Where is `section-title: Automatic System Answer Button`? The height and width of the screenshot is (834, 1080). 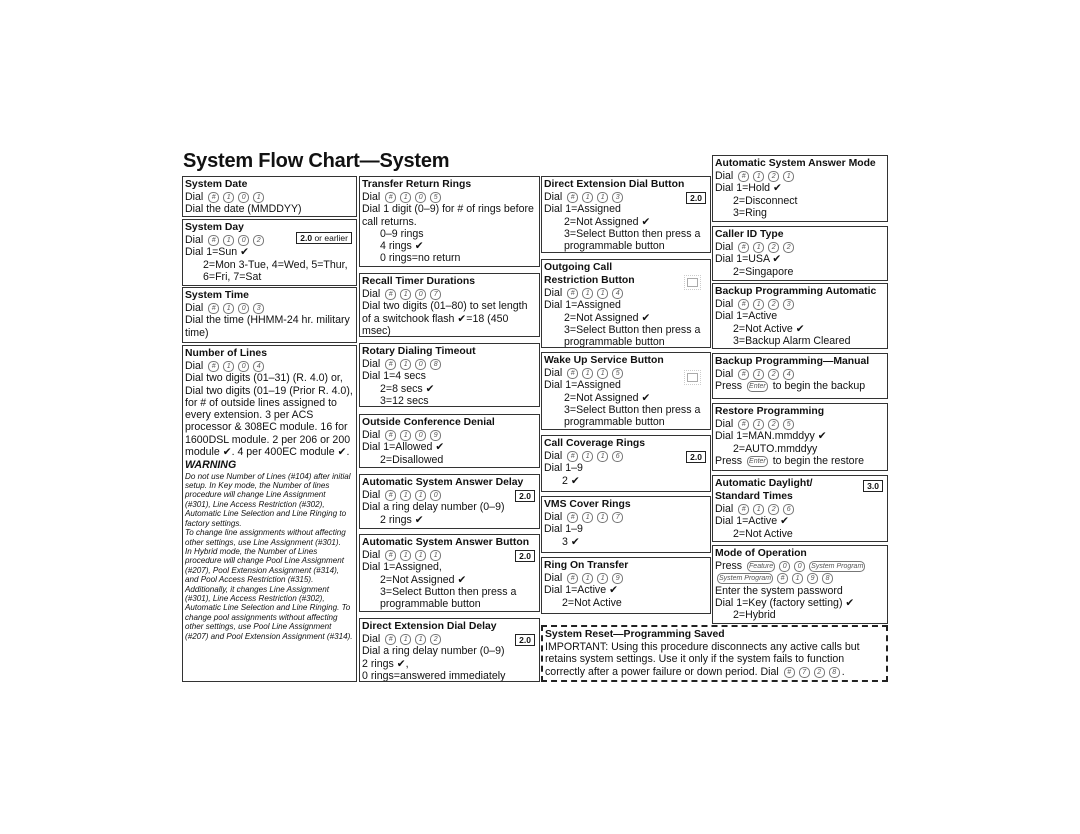 section-title: Automatic System Answer Button is located at coordinates (446, 542).